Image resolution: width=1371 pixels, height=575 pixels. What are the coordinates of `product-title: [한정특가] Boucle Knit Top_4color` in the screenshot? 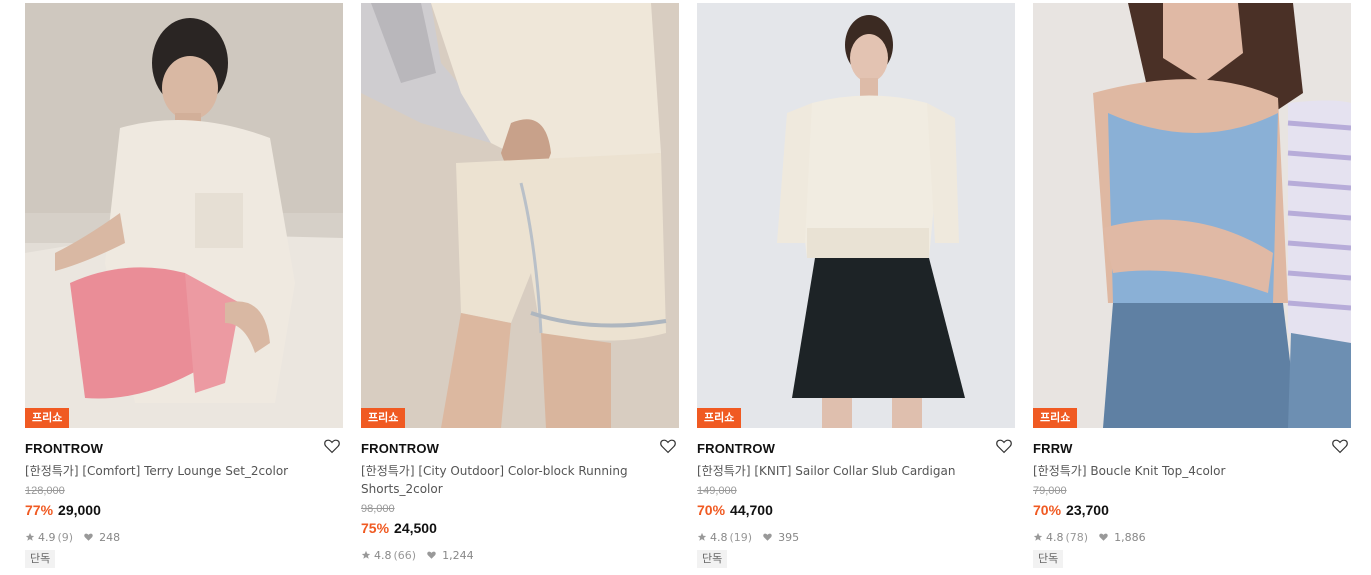 It's located at (1168, 471).